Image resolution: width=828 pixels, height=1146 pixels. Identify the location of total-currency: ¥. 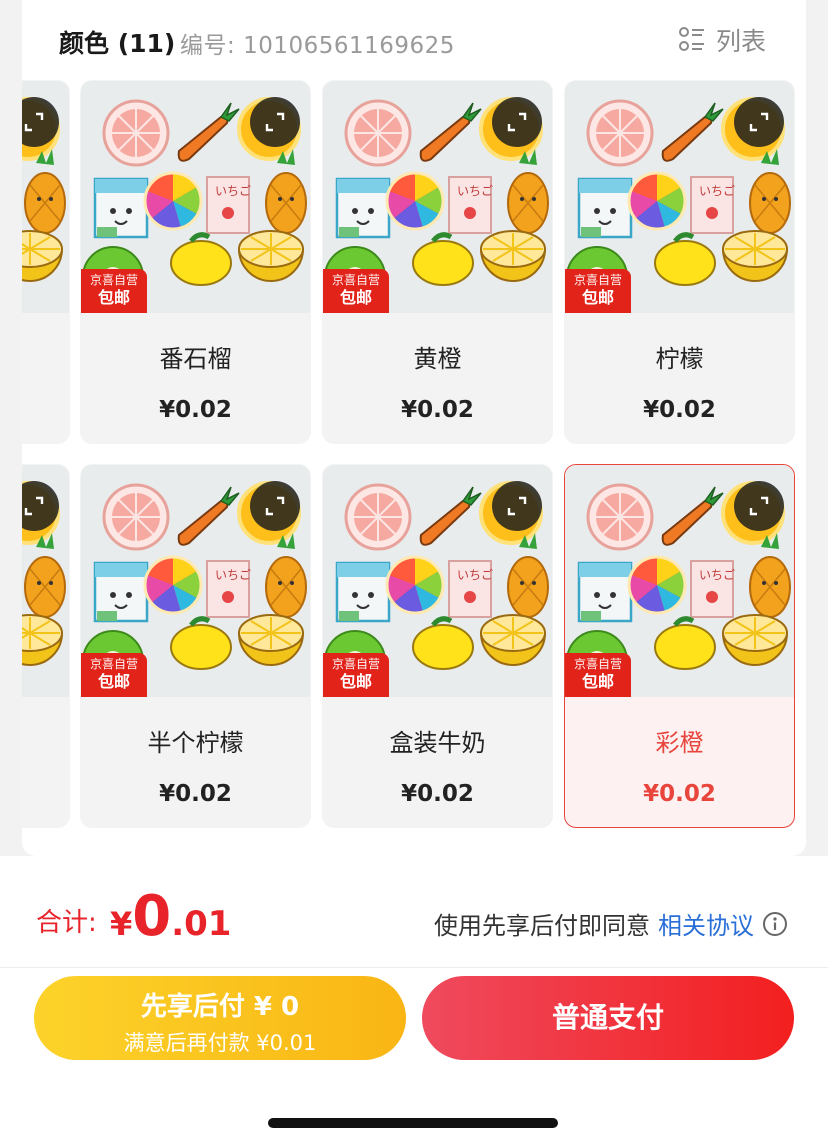
(121, 924).